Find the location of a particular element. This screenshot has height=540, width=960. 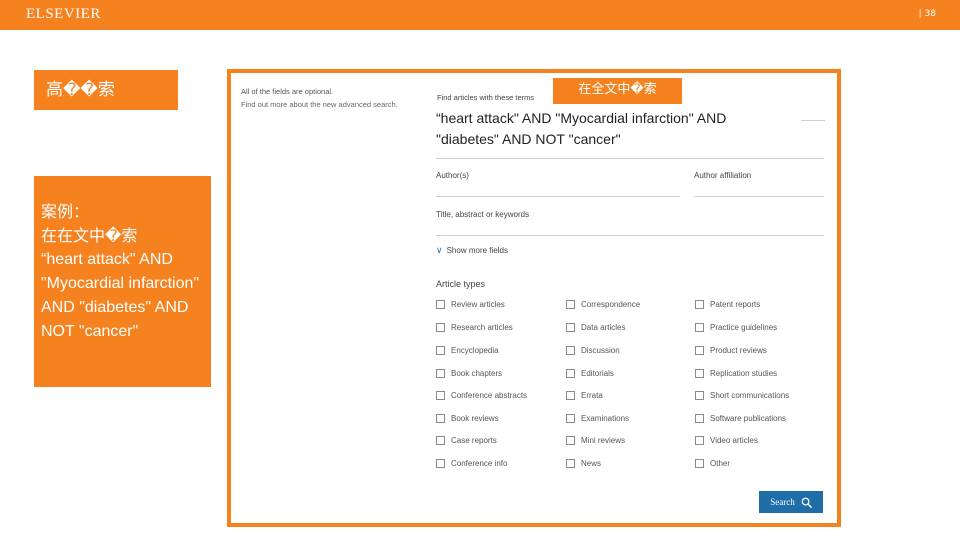

checkbox-conference-info: Conference info is located at coordinates (471, 463).